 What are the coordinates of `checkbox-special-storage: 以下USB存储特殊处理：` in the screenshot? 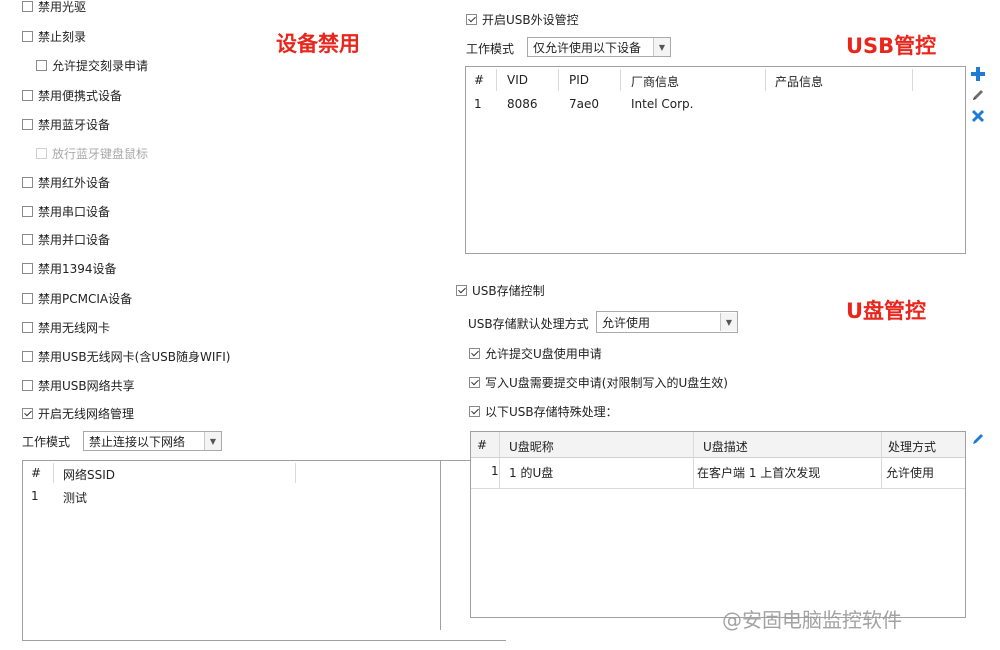 It's located at (543, 411).